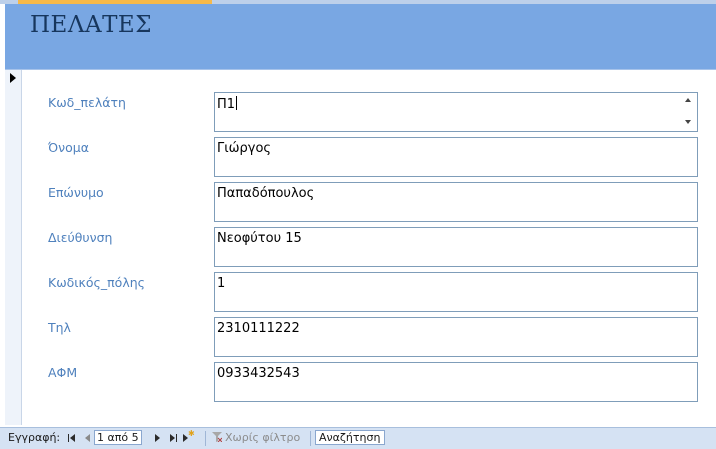 This screenshot has width=716, height=449. I want to click on last-record-icon, so click(174, 438).